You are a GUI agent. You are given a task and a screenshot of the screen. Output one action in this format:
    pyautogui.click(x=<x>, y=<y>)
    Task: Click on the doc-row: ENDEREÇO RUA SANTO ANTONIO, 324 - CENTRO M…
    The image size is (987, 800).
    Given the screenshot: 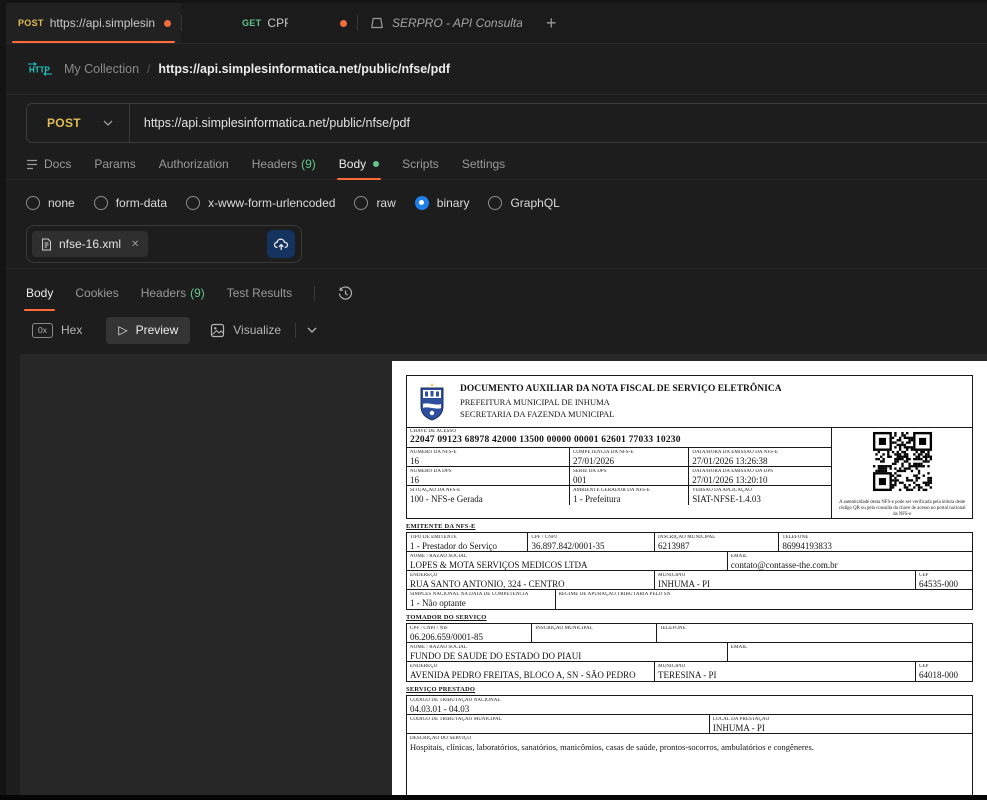 What is the action you would take?
    pyautogui.click(x=689, y=580)
    